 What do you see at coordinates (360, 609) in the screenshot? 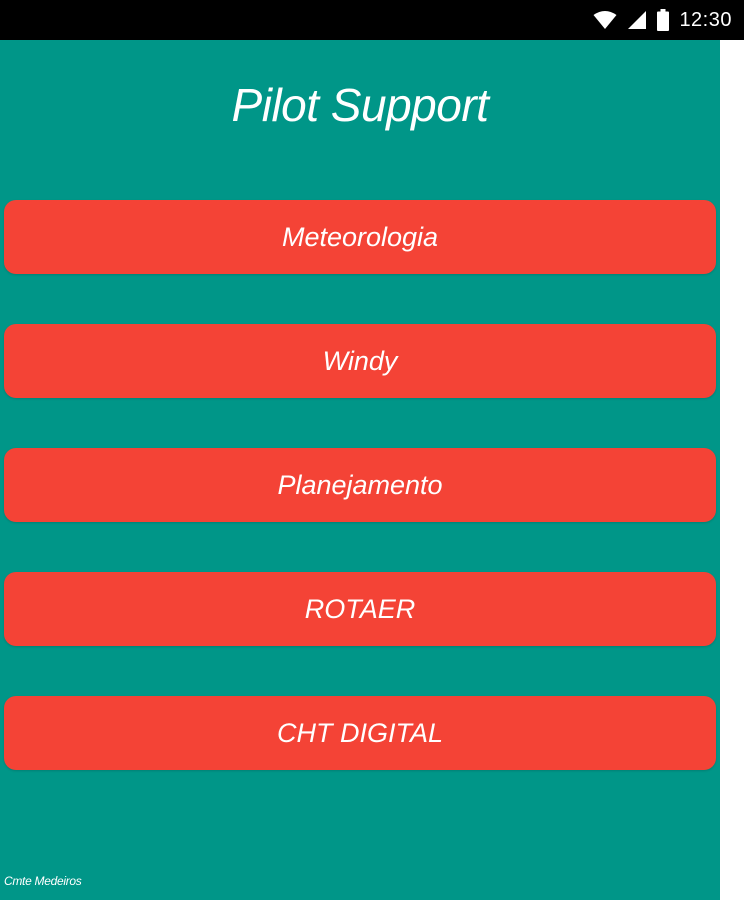
I see `rotaer-button: ROTAER` at bounding box center [360, 609].